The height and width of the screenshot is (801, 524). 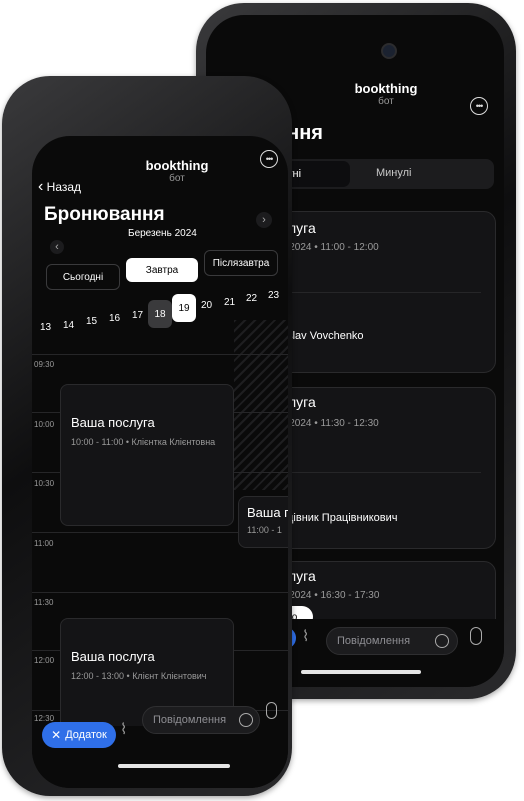 I want to click on date-22: 22, so click(x=251, y=298).